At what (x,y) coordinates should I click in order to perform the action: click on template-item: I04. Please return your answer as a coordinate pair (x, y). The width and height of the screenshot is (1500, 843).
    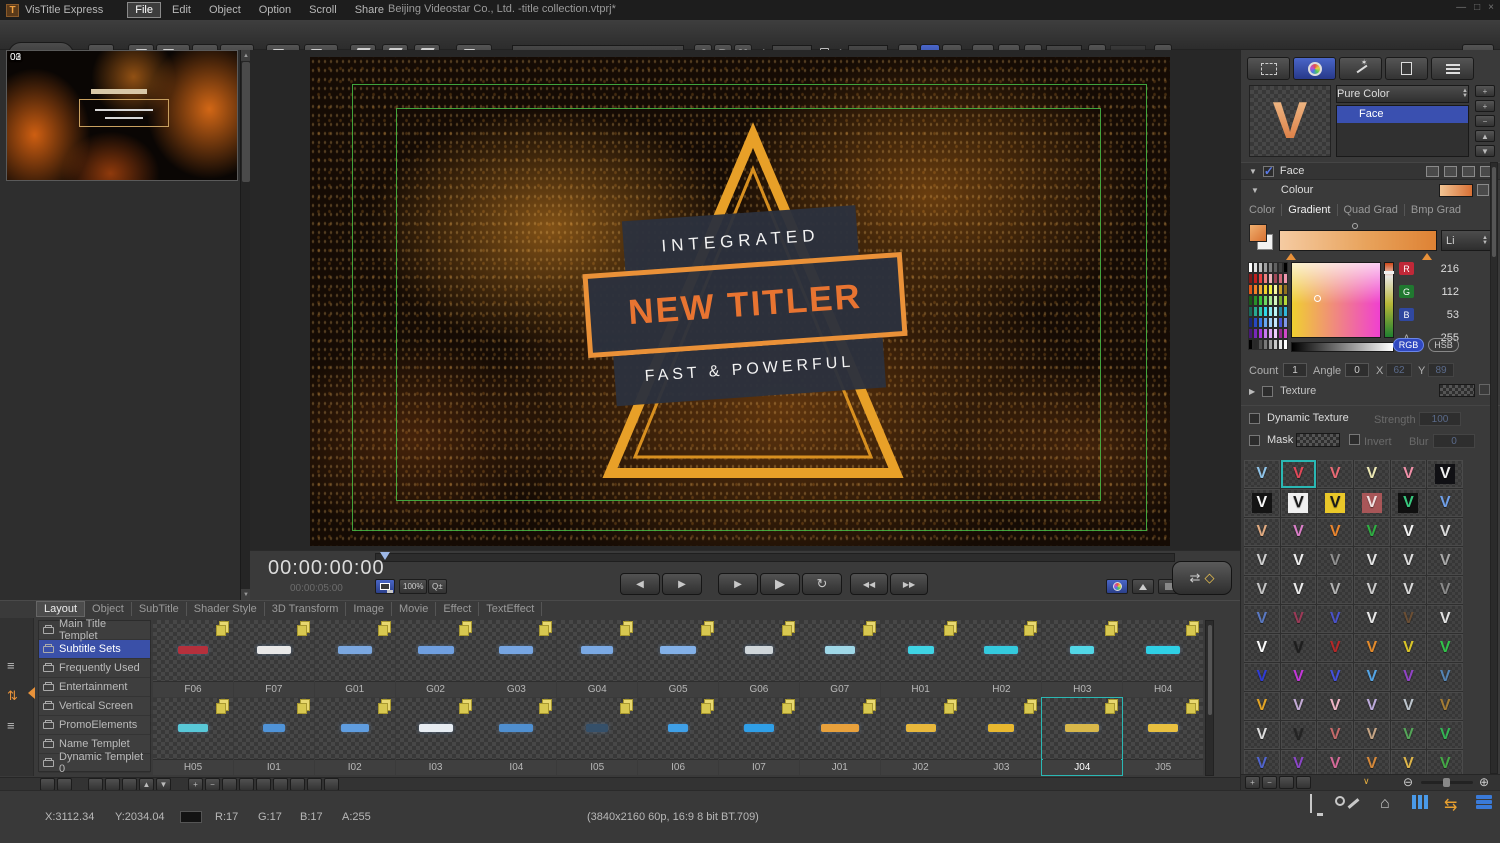
    Looking at the image, I should click on (516, 736).